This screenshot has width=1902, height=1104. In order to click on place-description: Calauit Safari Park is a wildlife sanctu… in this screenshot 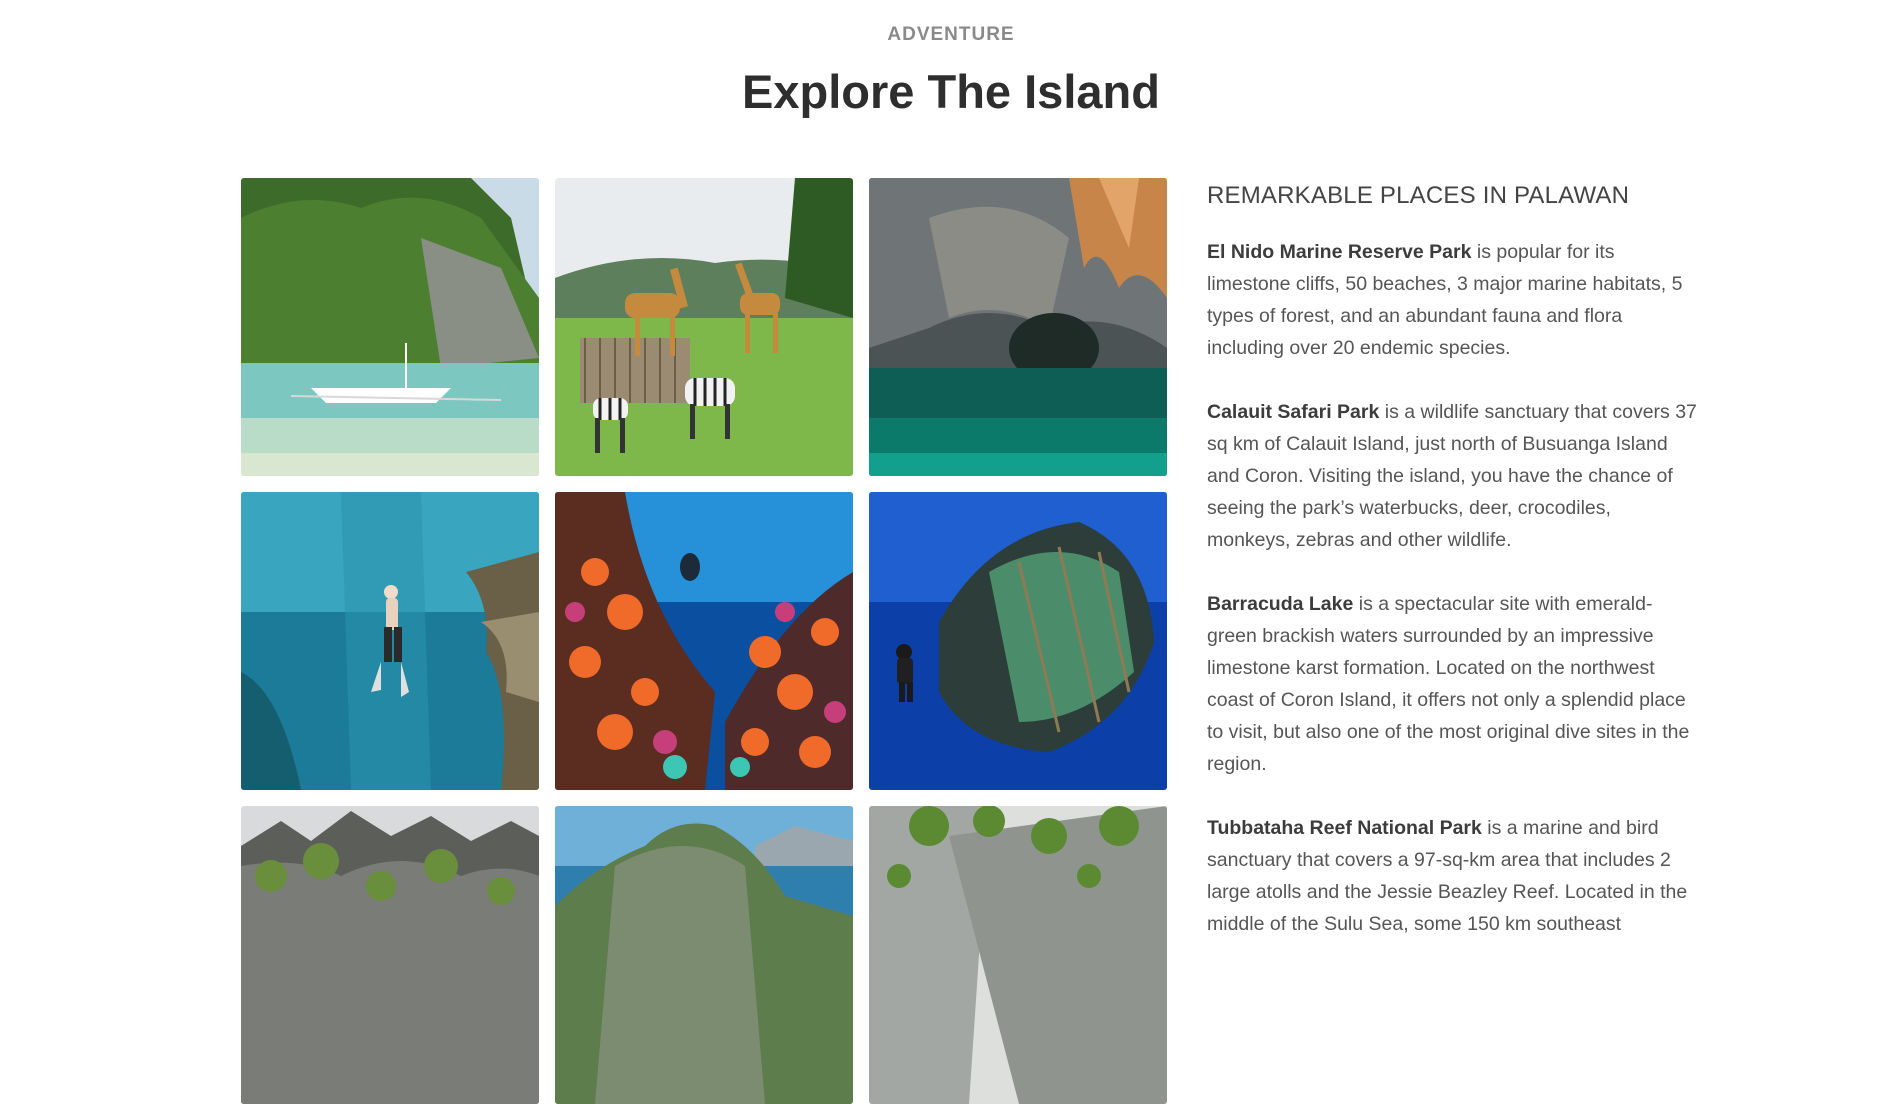, I will do `click(1452, 476)`.